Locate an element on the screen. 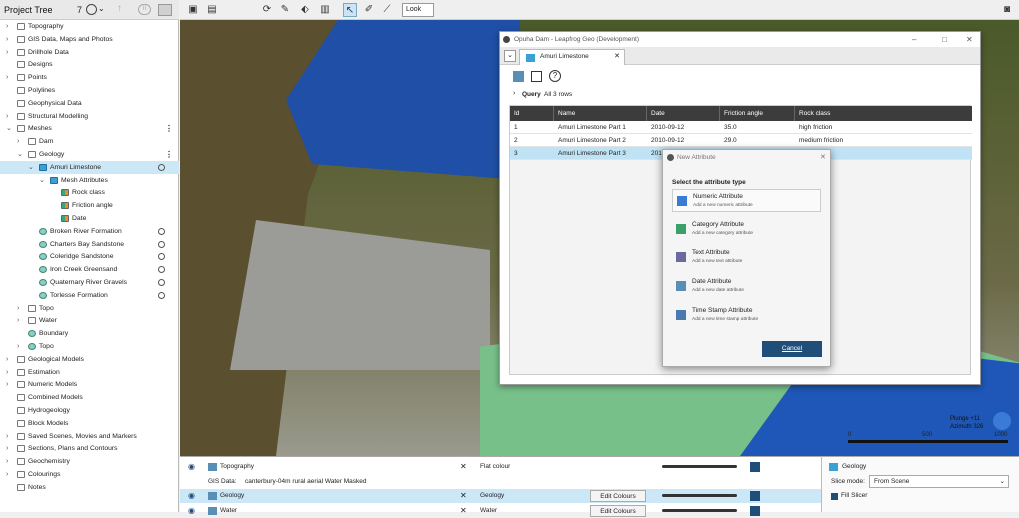  tree-item: Block Models is located at coordinates (89, 423).